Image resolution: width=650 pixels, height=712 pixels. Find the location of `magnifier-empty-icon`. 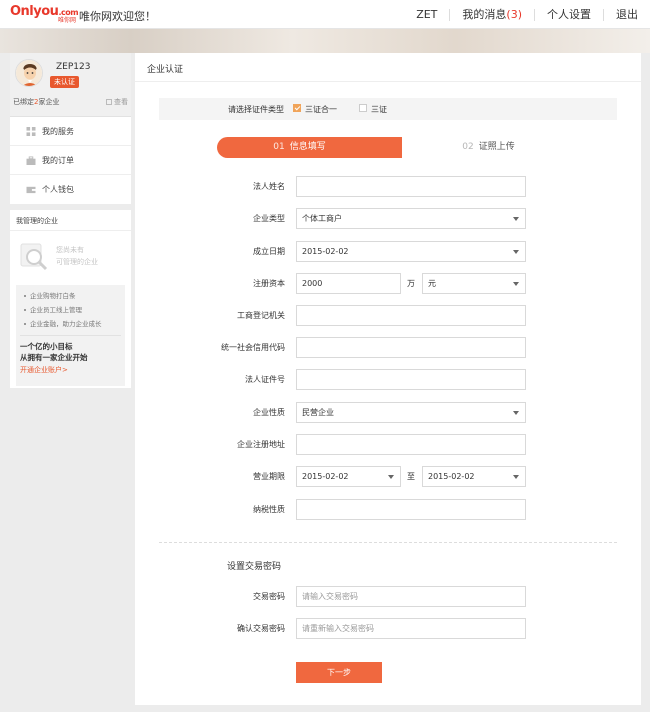

magnifier-empty-icon is located at coordinates (34, 257).